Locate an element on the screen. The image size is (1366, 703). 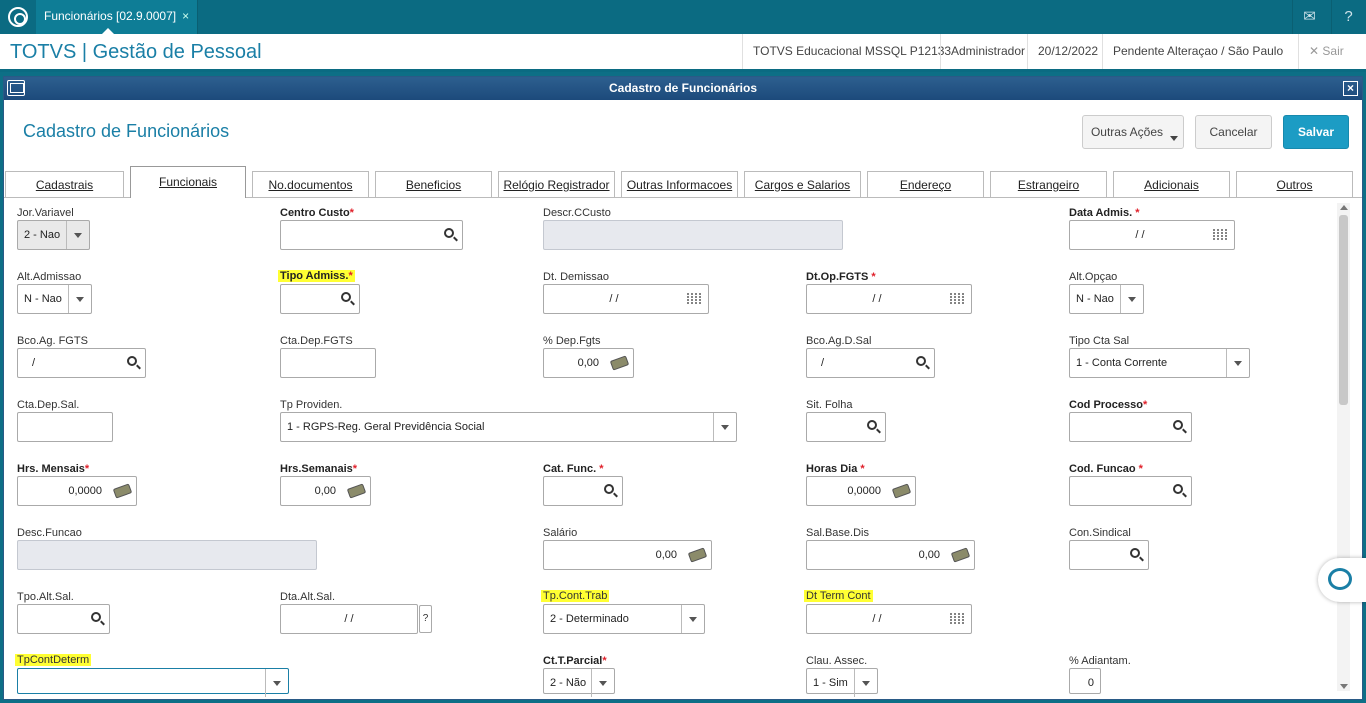
scrollbar-thumb is located at coordinates (1343, 310).